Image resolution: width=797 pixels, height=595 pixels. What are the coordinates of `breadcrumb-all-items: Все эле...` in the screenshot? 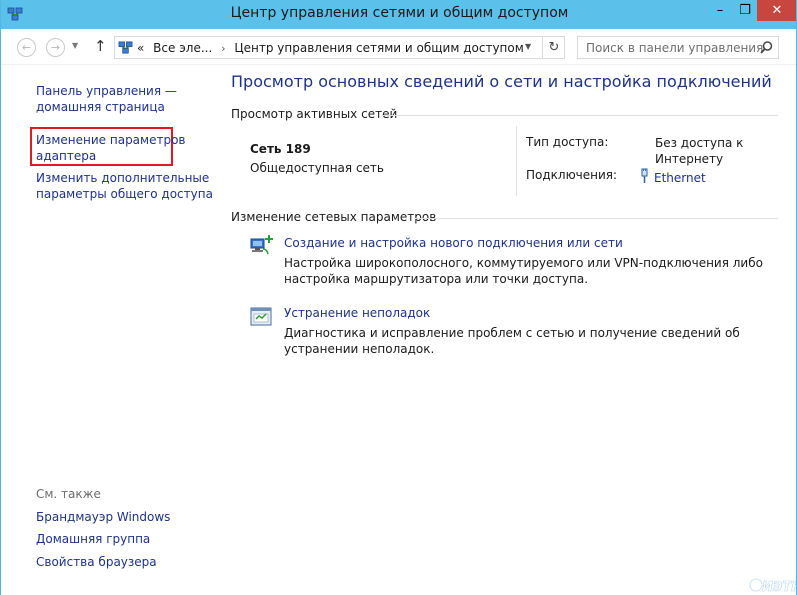 It's located at (182, 48).